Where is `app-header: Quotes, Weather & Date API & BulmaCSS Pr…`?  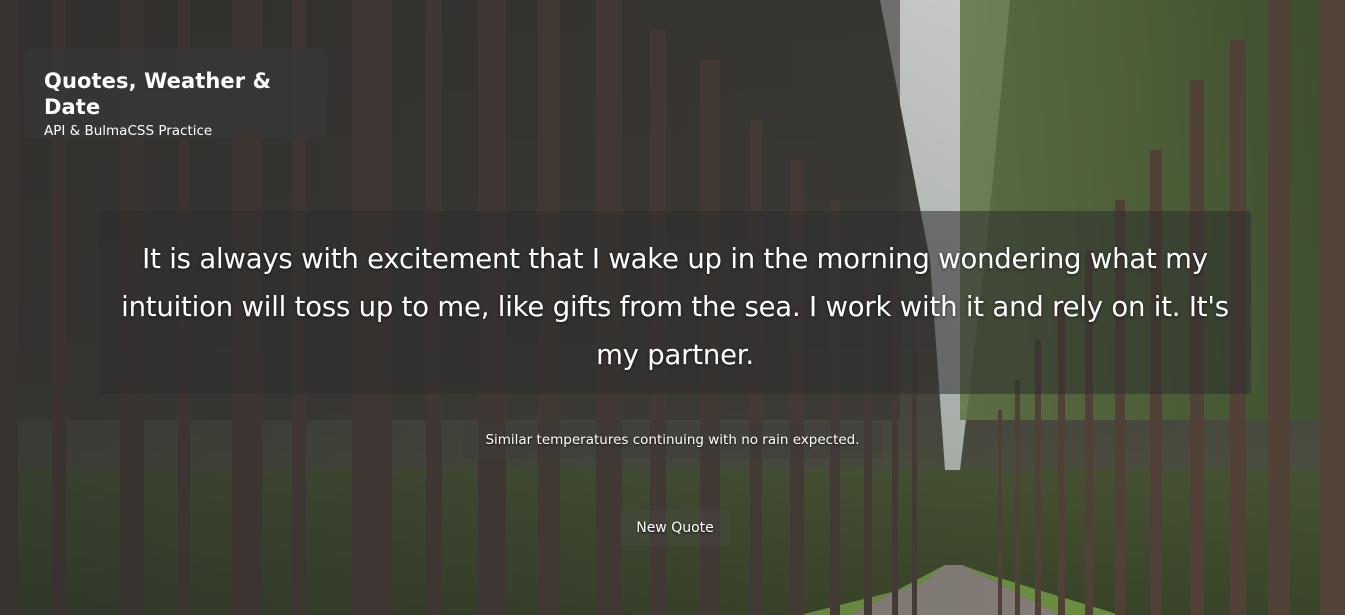 app-header: Quotes, Weather & Date API & BulmaCSS Pr… is located at coordinates (175, 93).